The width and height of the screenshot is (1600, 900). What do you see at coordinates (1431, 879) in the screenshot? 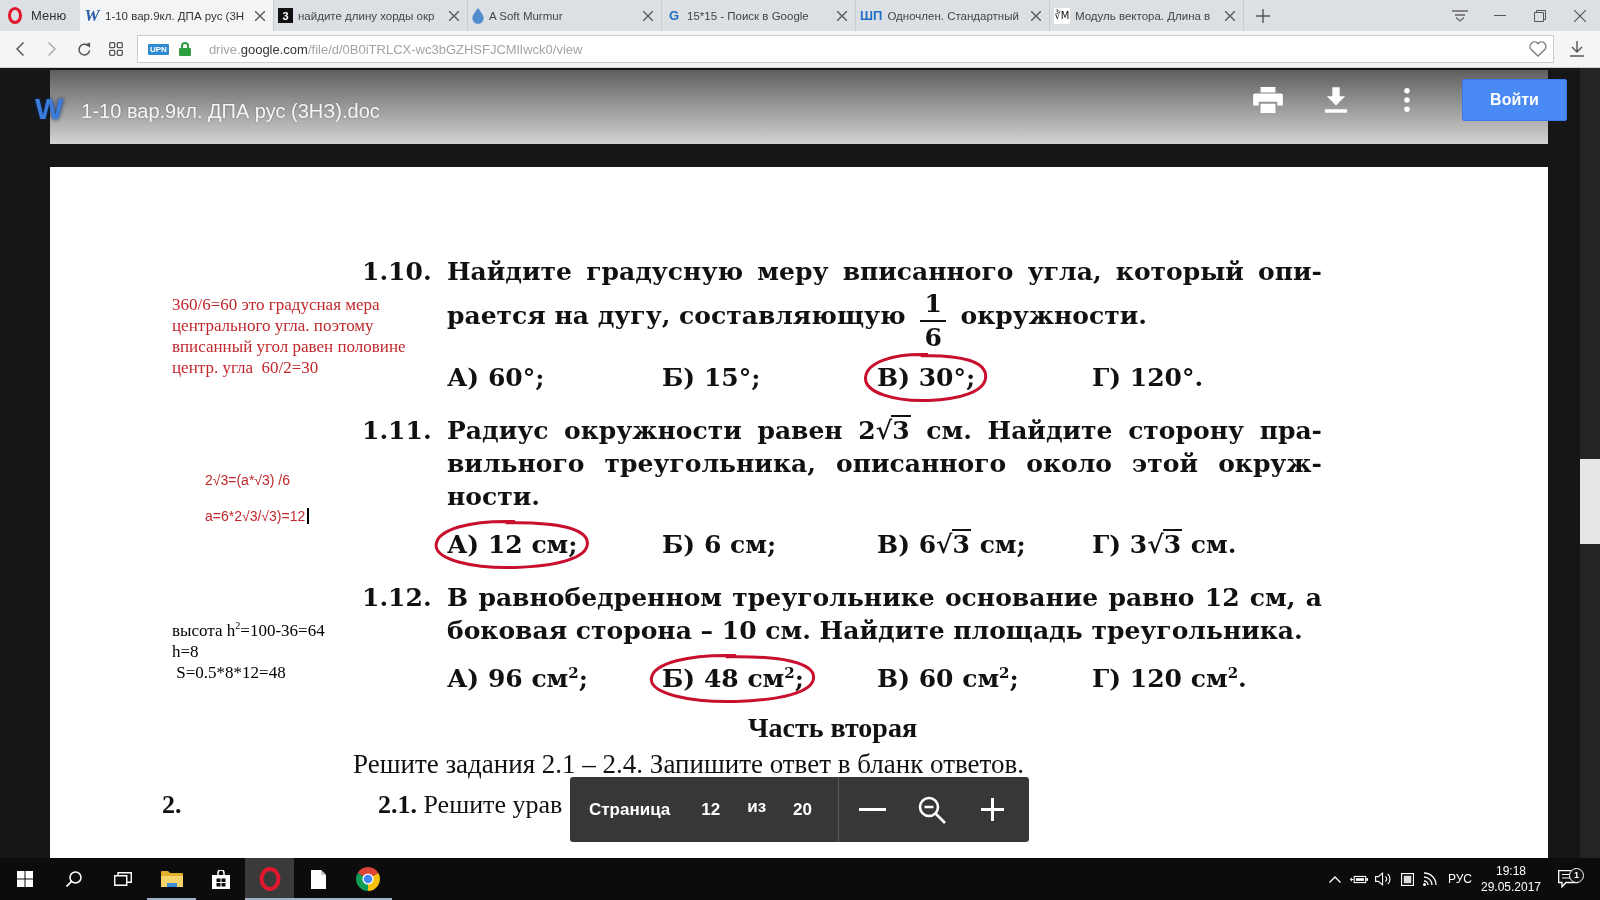
I see `wifi-icon` at bounding box center [1431, 879].